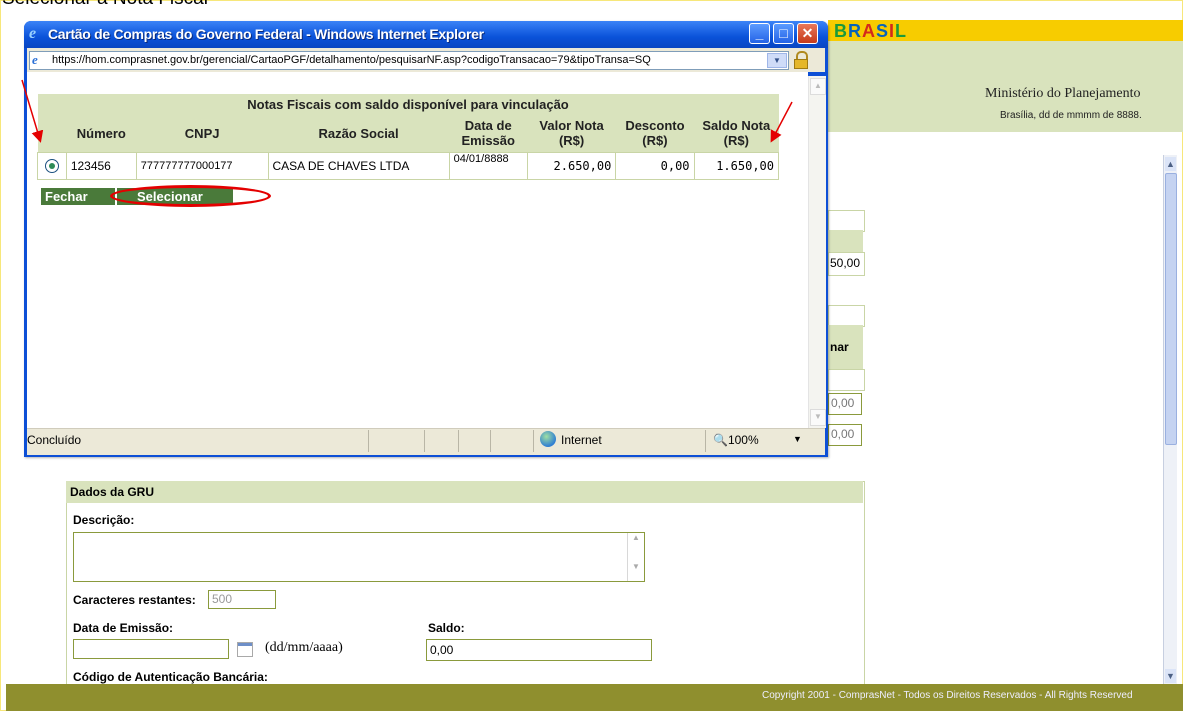  What do you see at coordinates (170, 677) in the screenshot?
I see `auth-code-label: Código de Autenticação Bancária:` at bounding box center [170, 677].